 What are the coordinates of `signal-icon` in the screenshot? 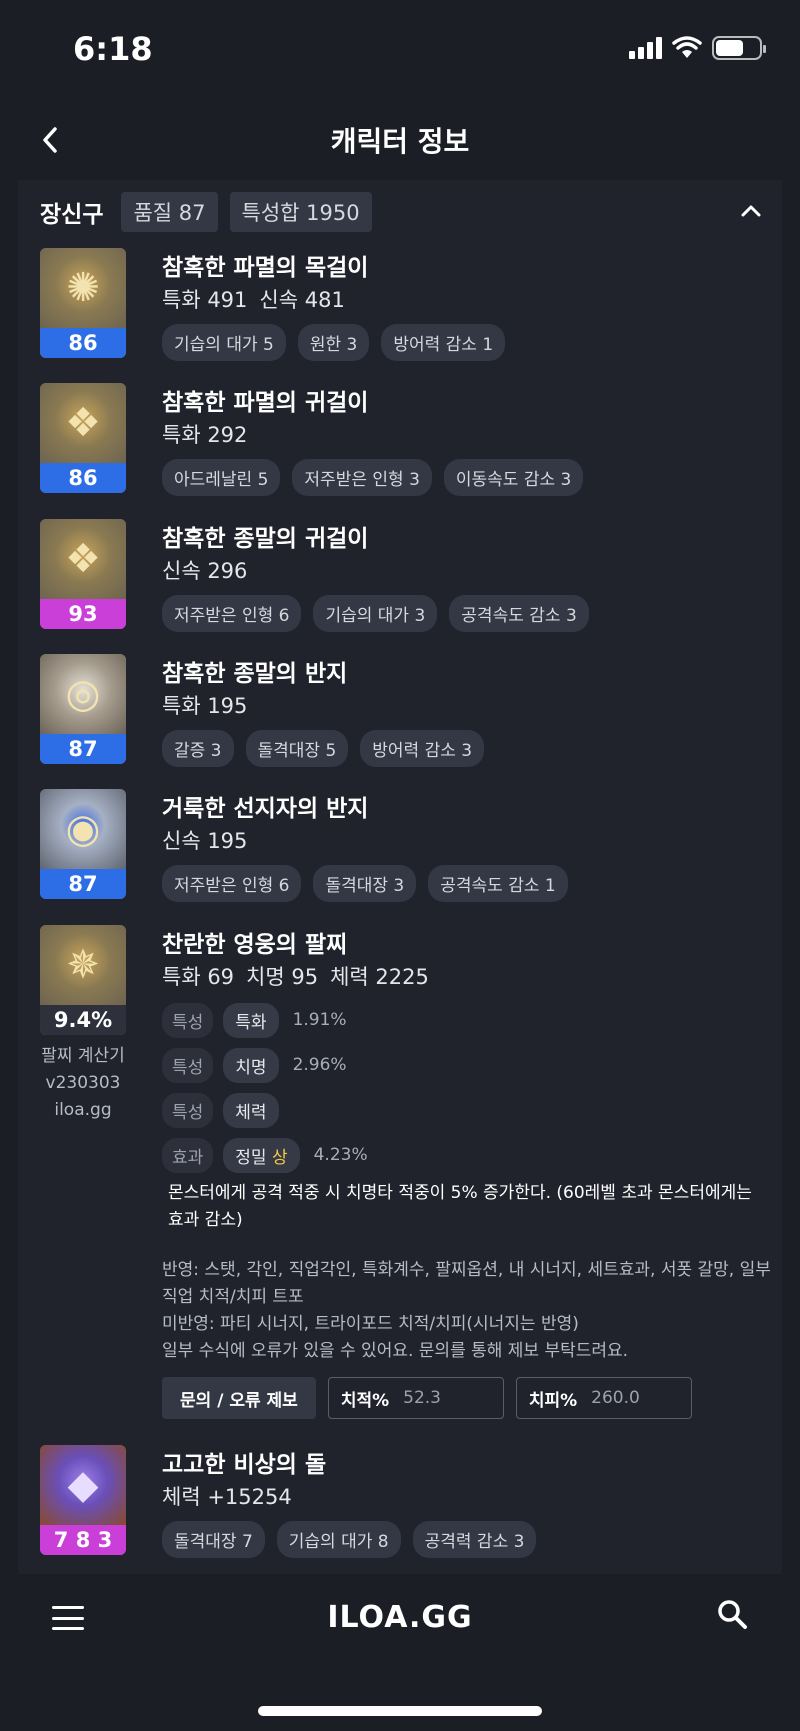 It's located at (645, 48).